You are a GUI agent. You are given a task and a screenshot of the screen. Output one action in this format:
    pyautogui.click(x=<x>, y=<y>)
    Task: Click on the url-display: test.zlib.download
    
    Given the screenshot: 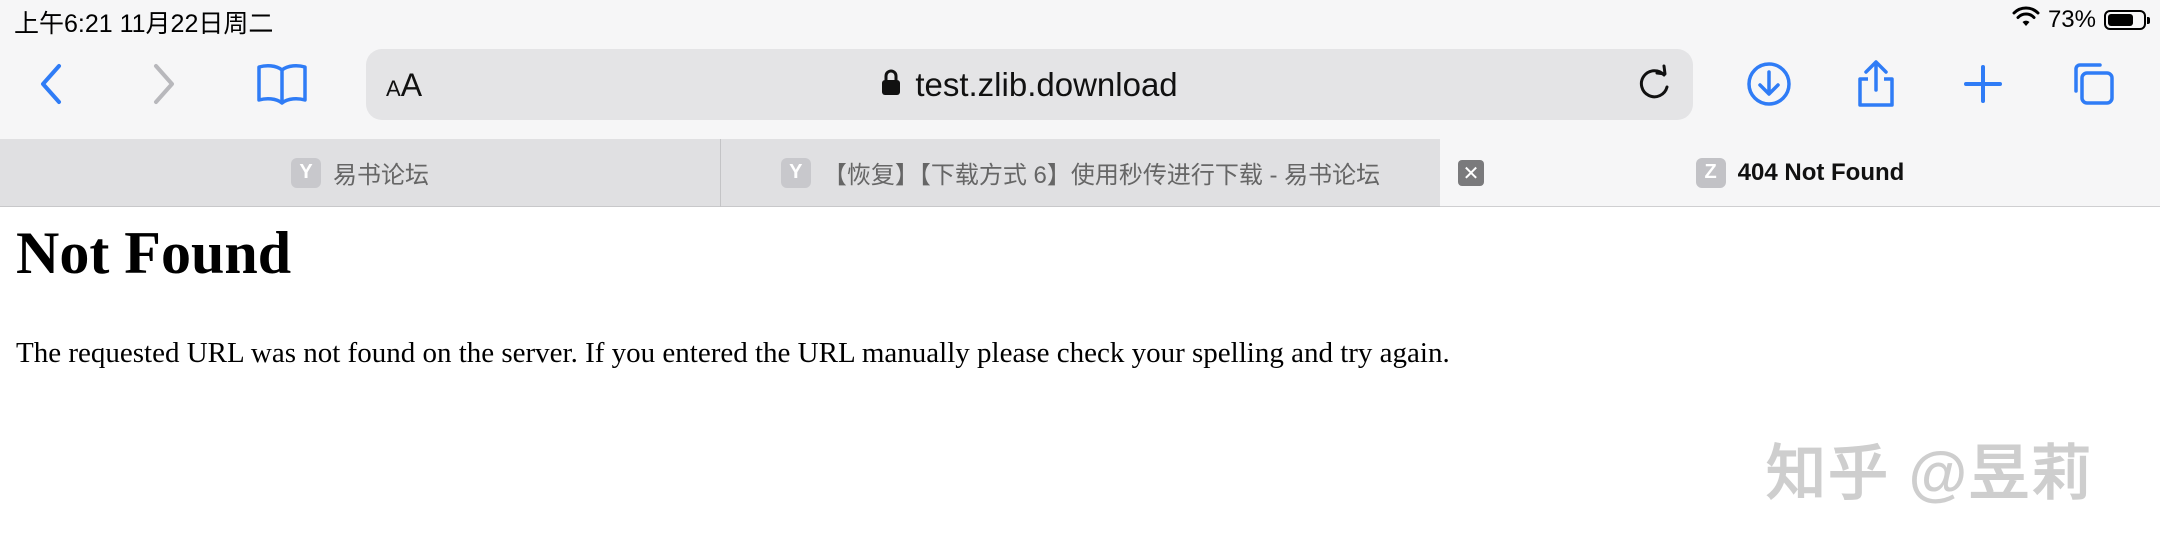 What is the action you would take?
    pyautogui.click(x=1029, y=84)
    